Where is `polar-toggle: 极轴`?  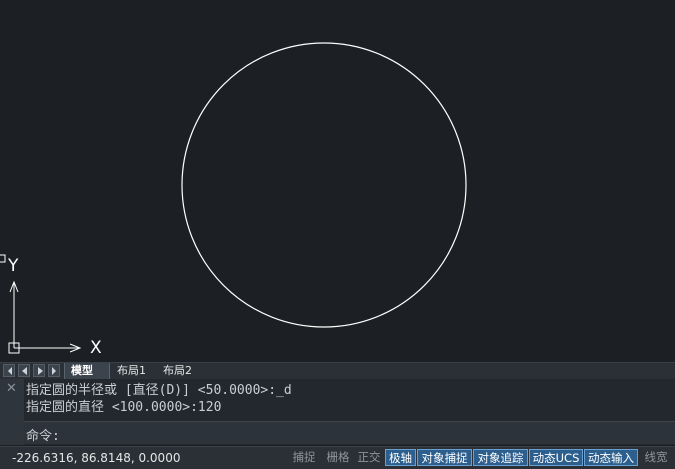 polar-toggle: 极轴 is located at coordinates (400, 457).